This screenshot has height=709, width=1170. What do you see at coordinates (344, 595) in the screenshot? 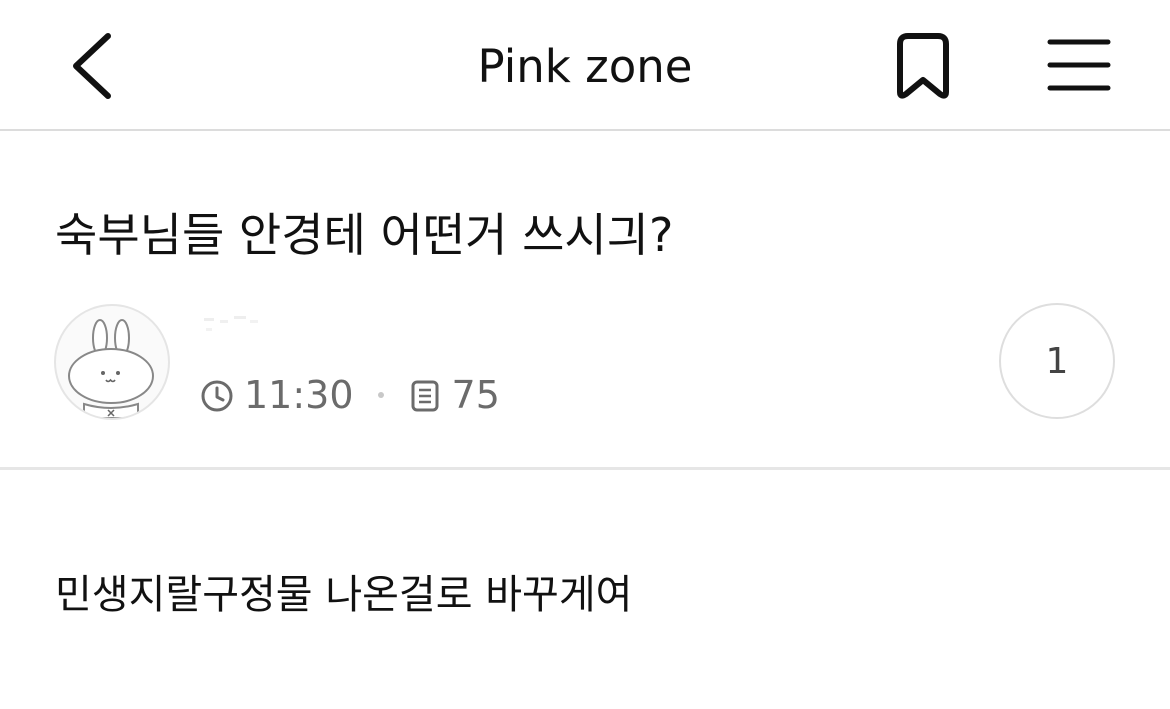
I see `post-body: 민생지랄구정물 나온걸로 바꾸게여` at bounding box center [344, 595].